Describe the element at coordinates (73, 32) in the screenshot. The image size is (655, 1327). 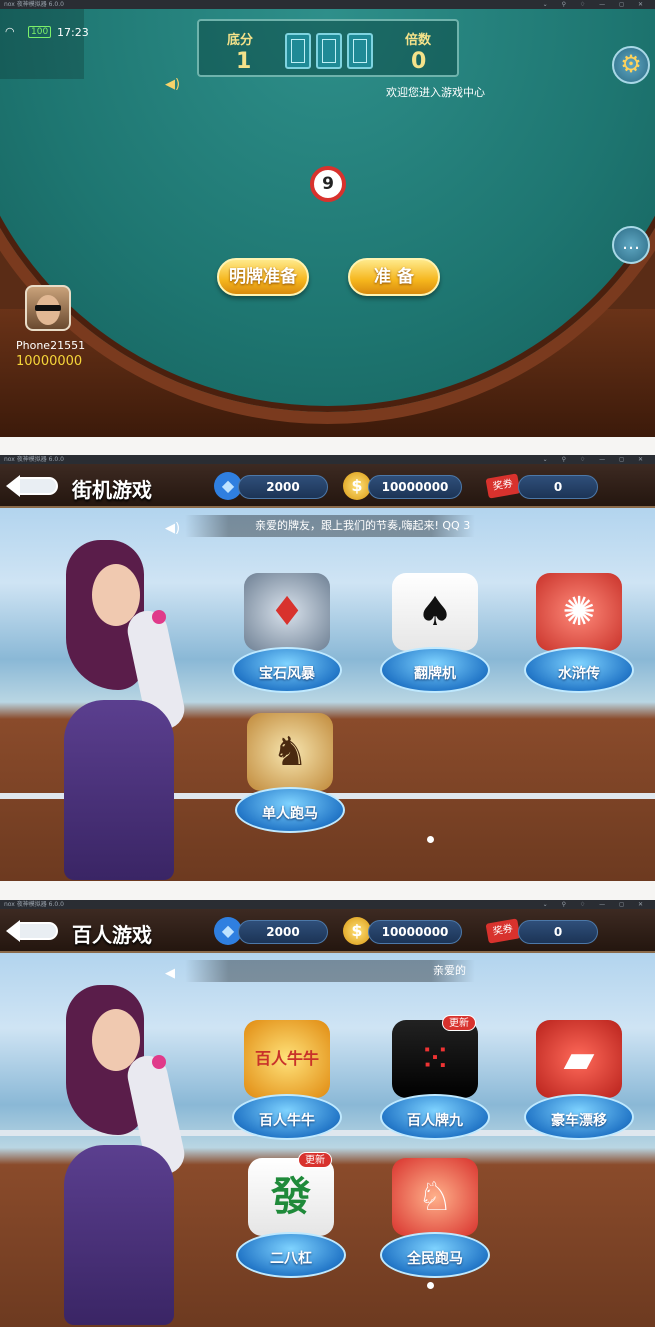
I see `clock-time: 17:23` at that location.